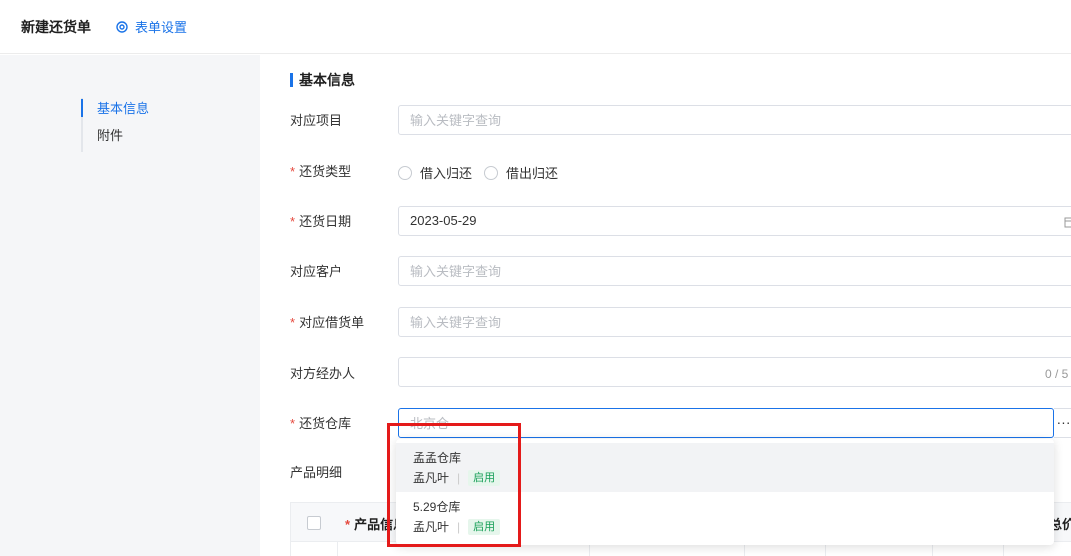  What do you see at coordinates (734, 372) in the screenshot?
I see `handler-input` at bounding box center [734, 372].